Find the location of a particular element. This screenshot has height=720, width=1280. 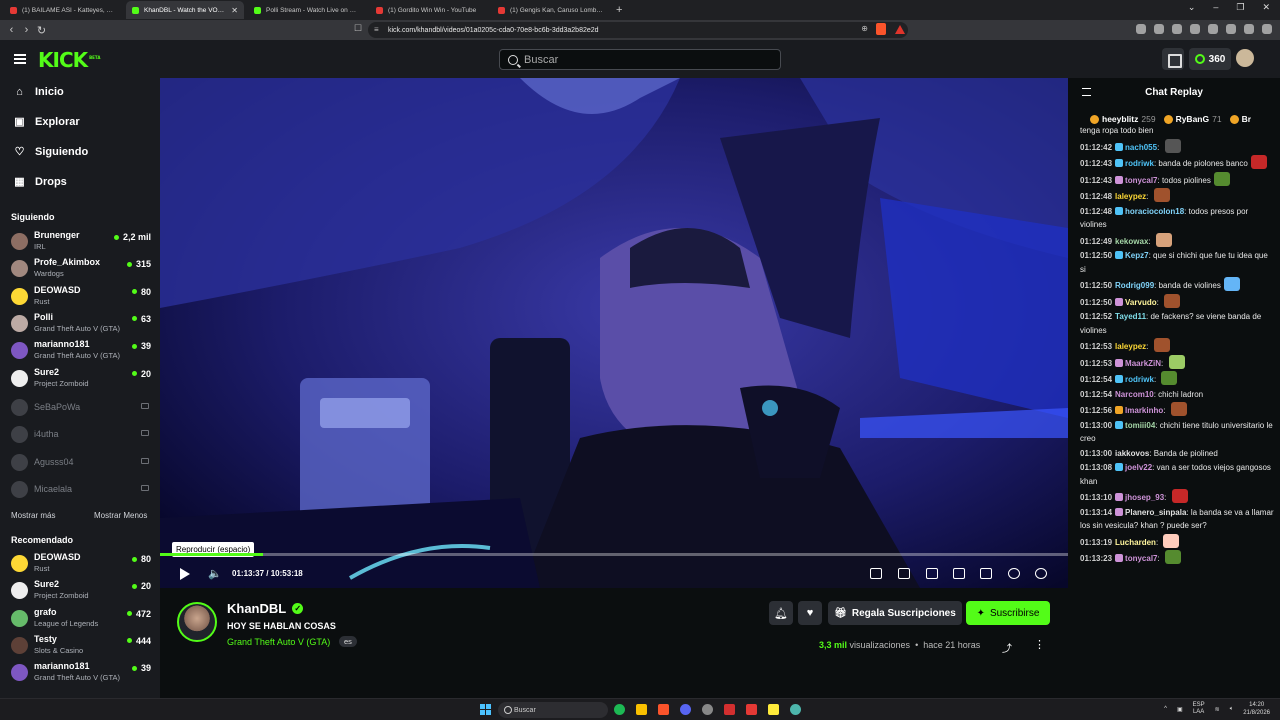

more-options-icon: ⋮ is located at coordinates (1039, 644).